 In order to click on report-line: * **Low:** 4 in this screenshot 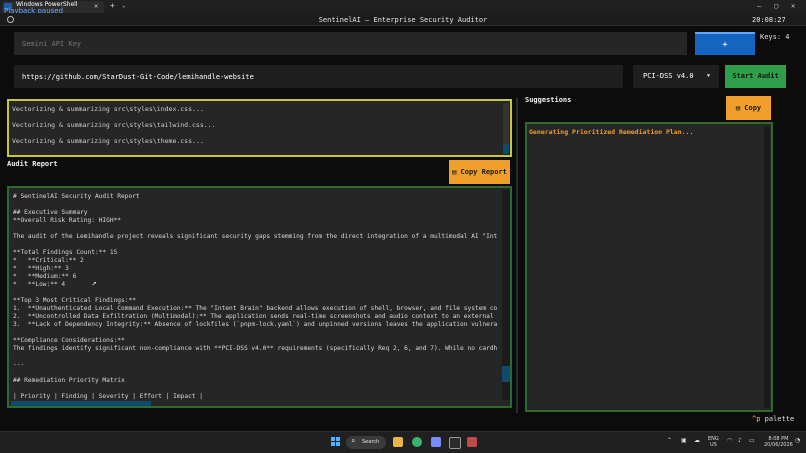, I will do `click(39, 284)`.